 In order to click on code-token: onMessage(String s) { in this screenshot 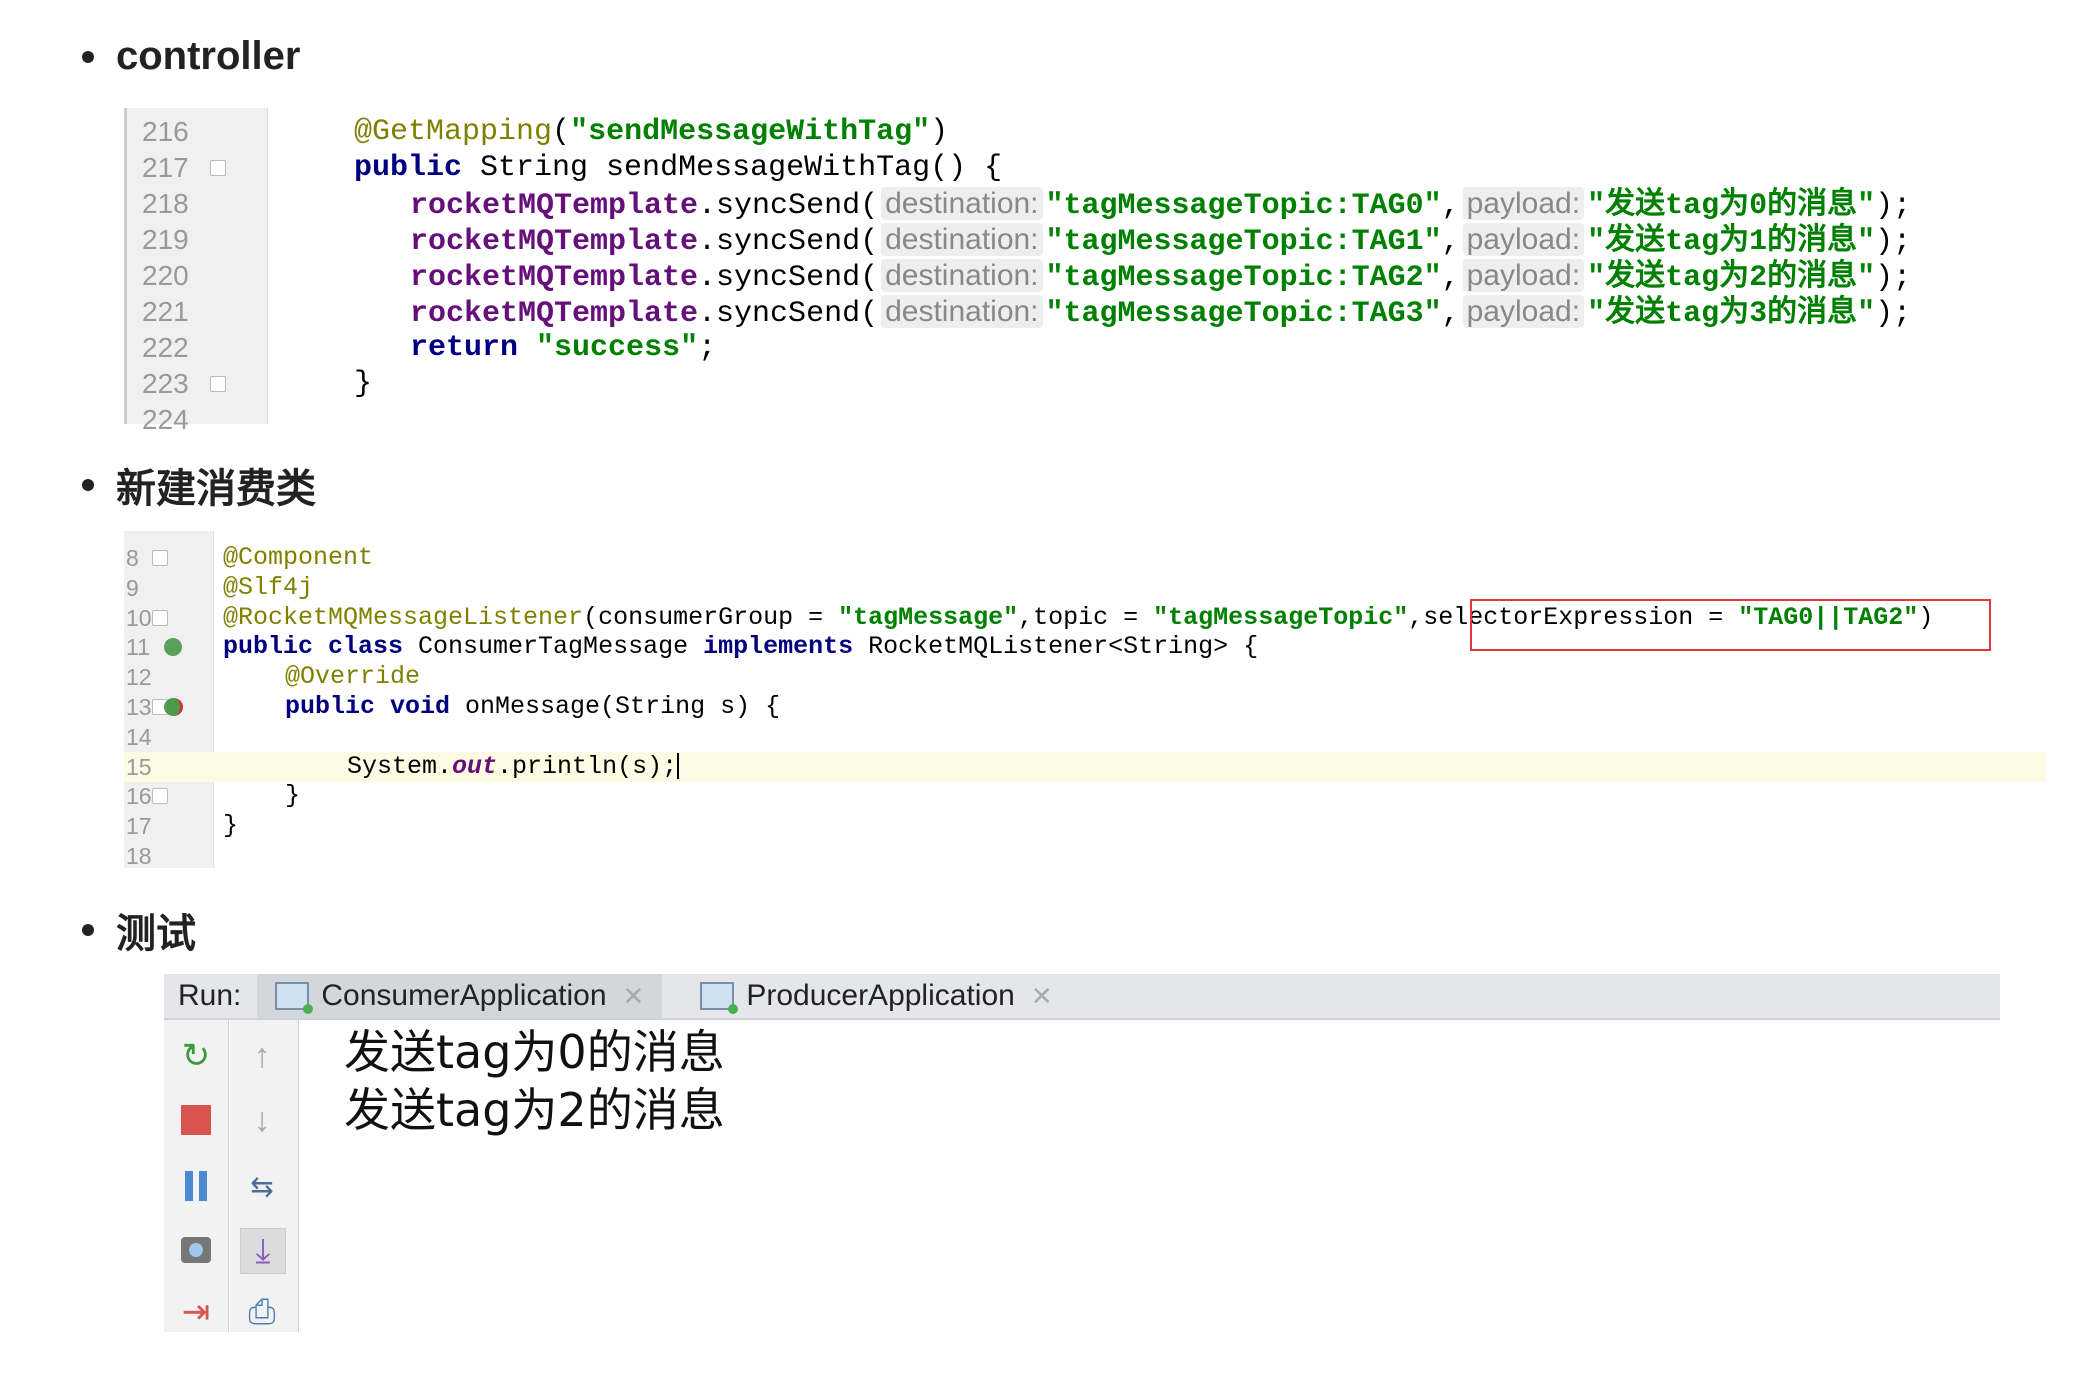, I will do `click(615, 706)`.